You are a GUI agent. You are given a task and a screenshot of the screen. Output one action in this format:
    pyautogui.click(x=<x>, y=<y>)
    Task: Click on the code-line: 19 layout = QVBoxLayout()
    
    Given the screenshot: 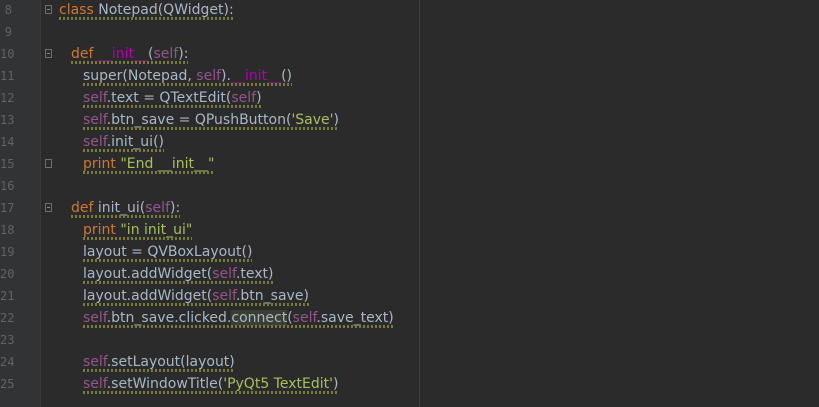 What is the action you would take?
    pyautogui.click(x=409, y=252)
    